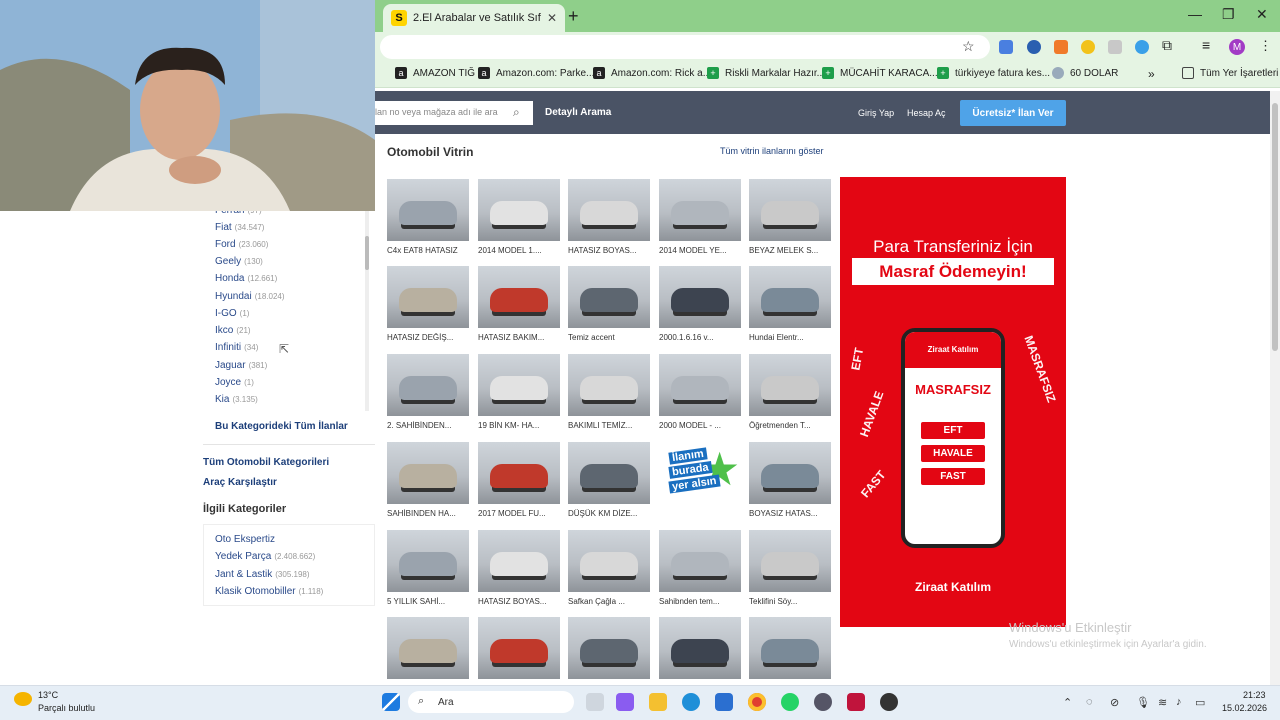 This screenshot has height=720, width=1280. Describe the element at coordinates (609, 308) in the screenshot. I see `listing-card: Temiz accent` at that location.